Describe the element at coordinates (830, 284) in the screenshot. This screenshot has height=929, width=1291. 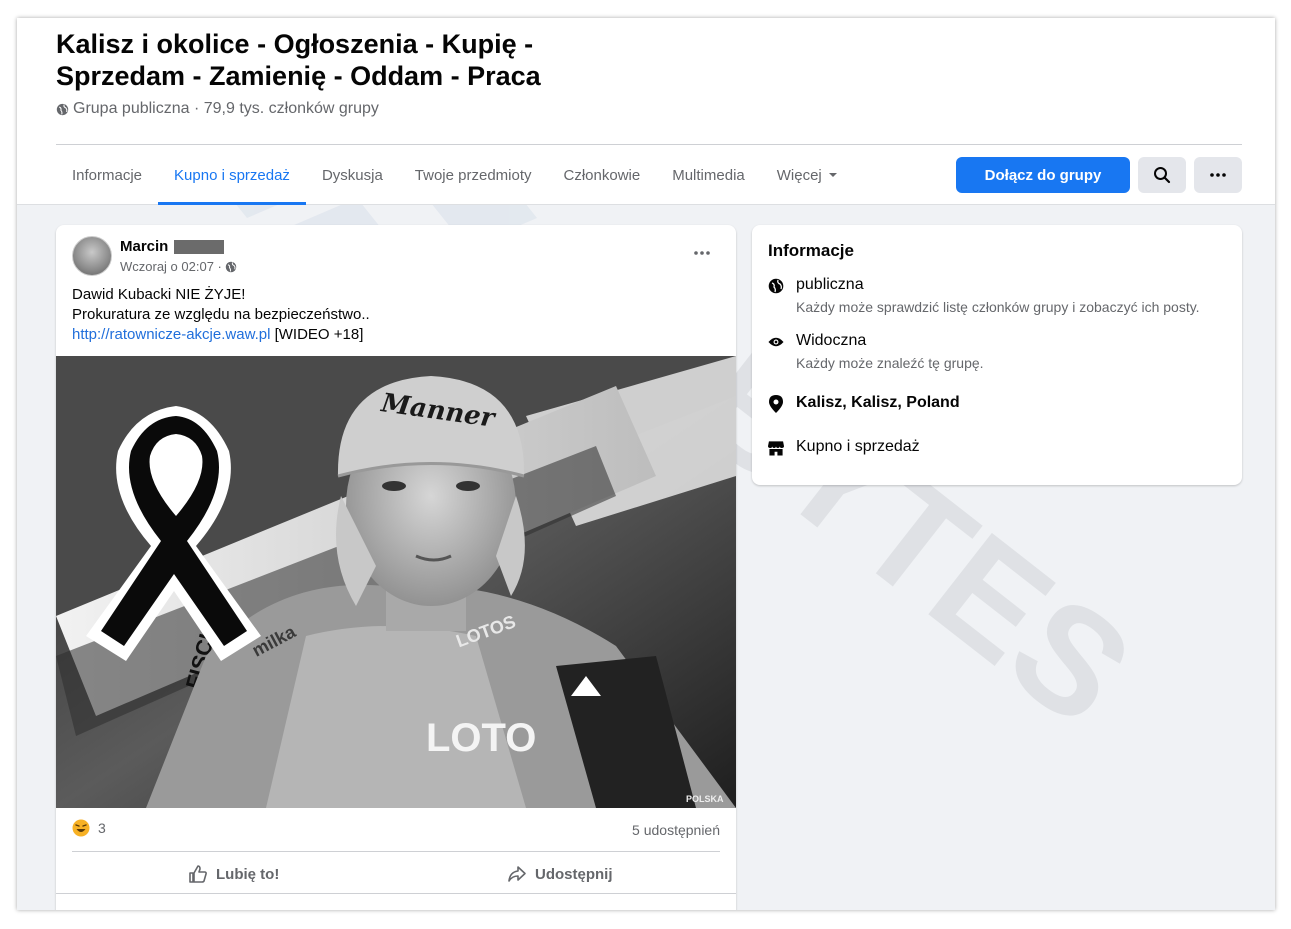
I see `privacy-title: publiczna` at that location.